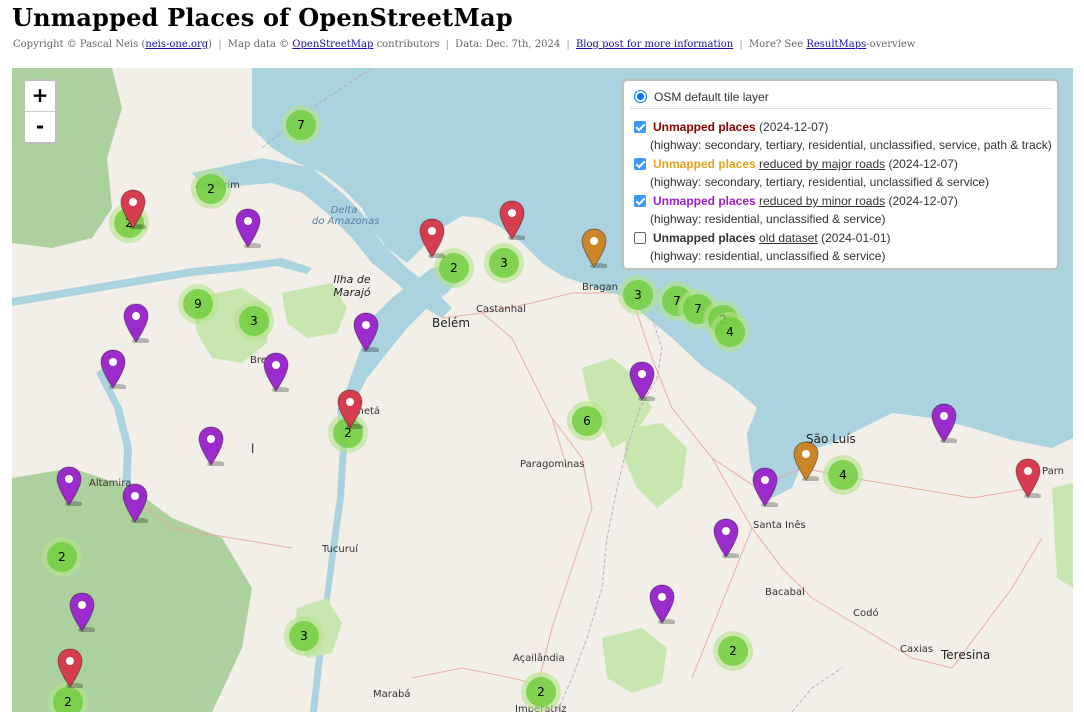  Describe the element at coordinates (704, 164) in the screenshot. I see `overlay-2-title: Unmapped places` at that location.